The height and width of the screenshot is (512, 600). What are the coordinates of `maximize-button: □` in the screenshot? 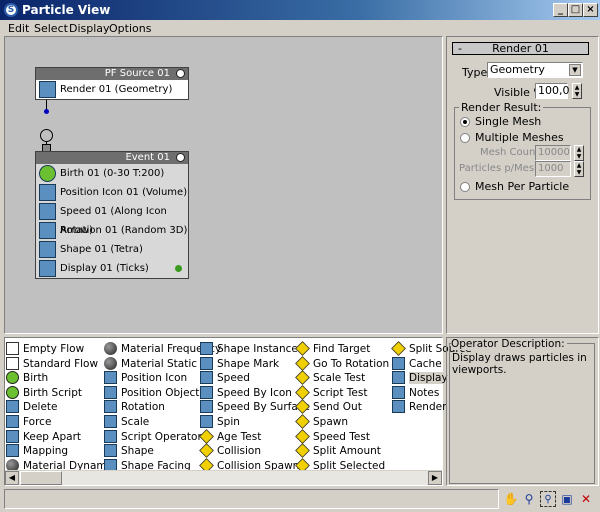 It's located at (575, 10).